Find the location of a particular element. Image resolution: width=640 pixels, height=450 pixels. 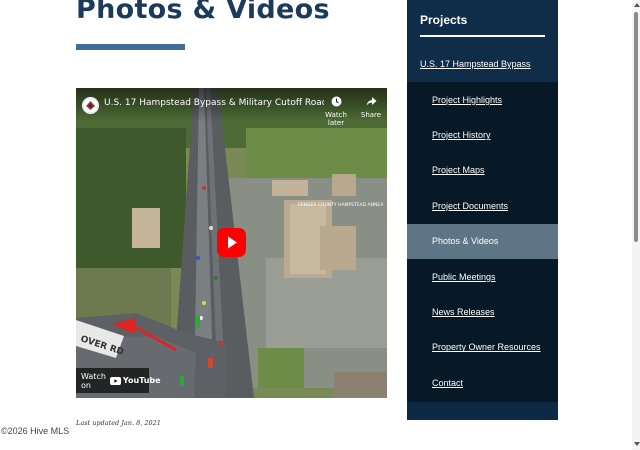

sidebar-footer is located at coordinates (482, 411).